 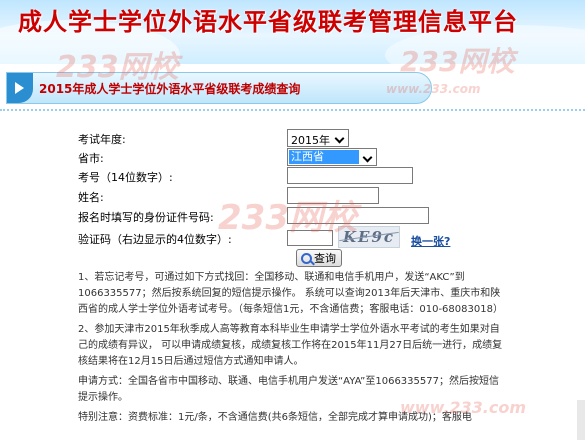 What do you see at coordinates (310, 140) in the screenshot?
I see `year-select-value: 2015年` at bounding box center [310, 140].